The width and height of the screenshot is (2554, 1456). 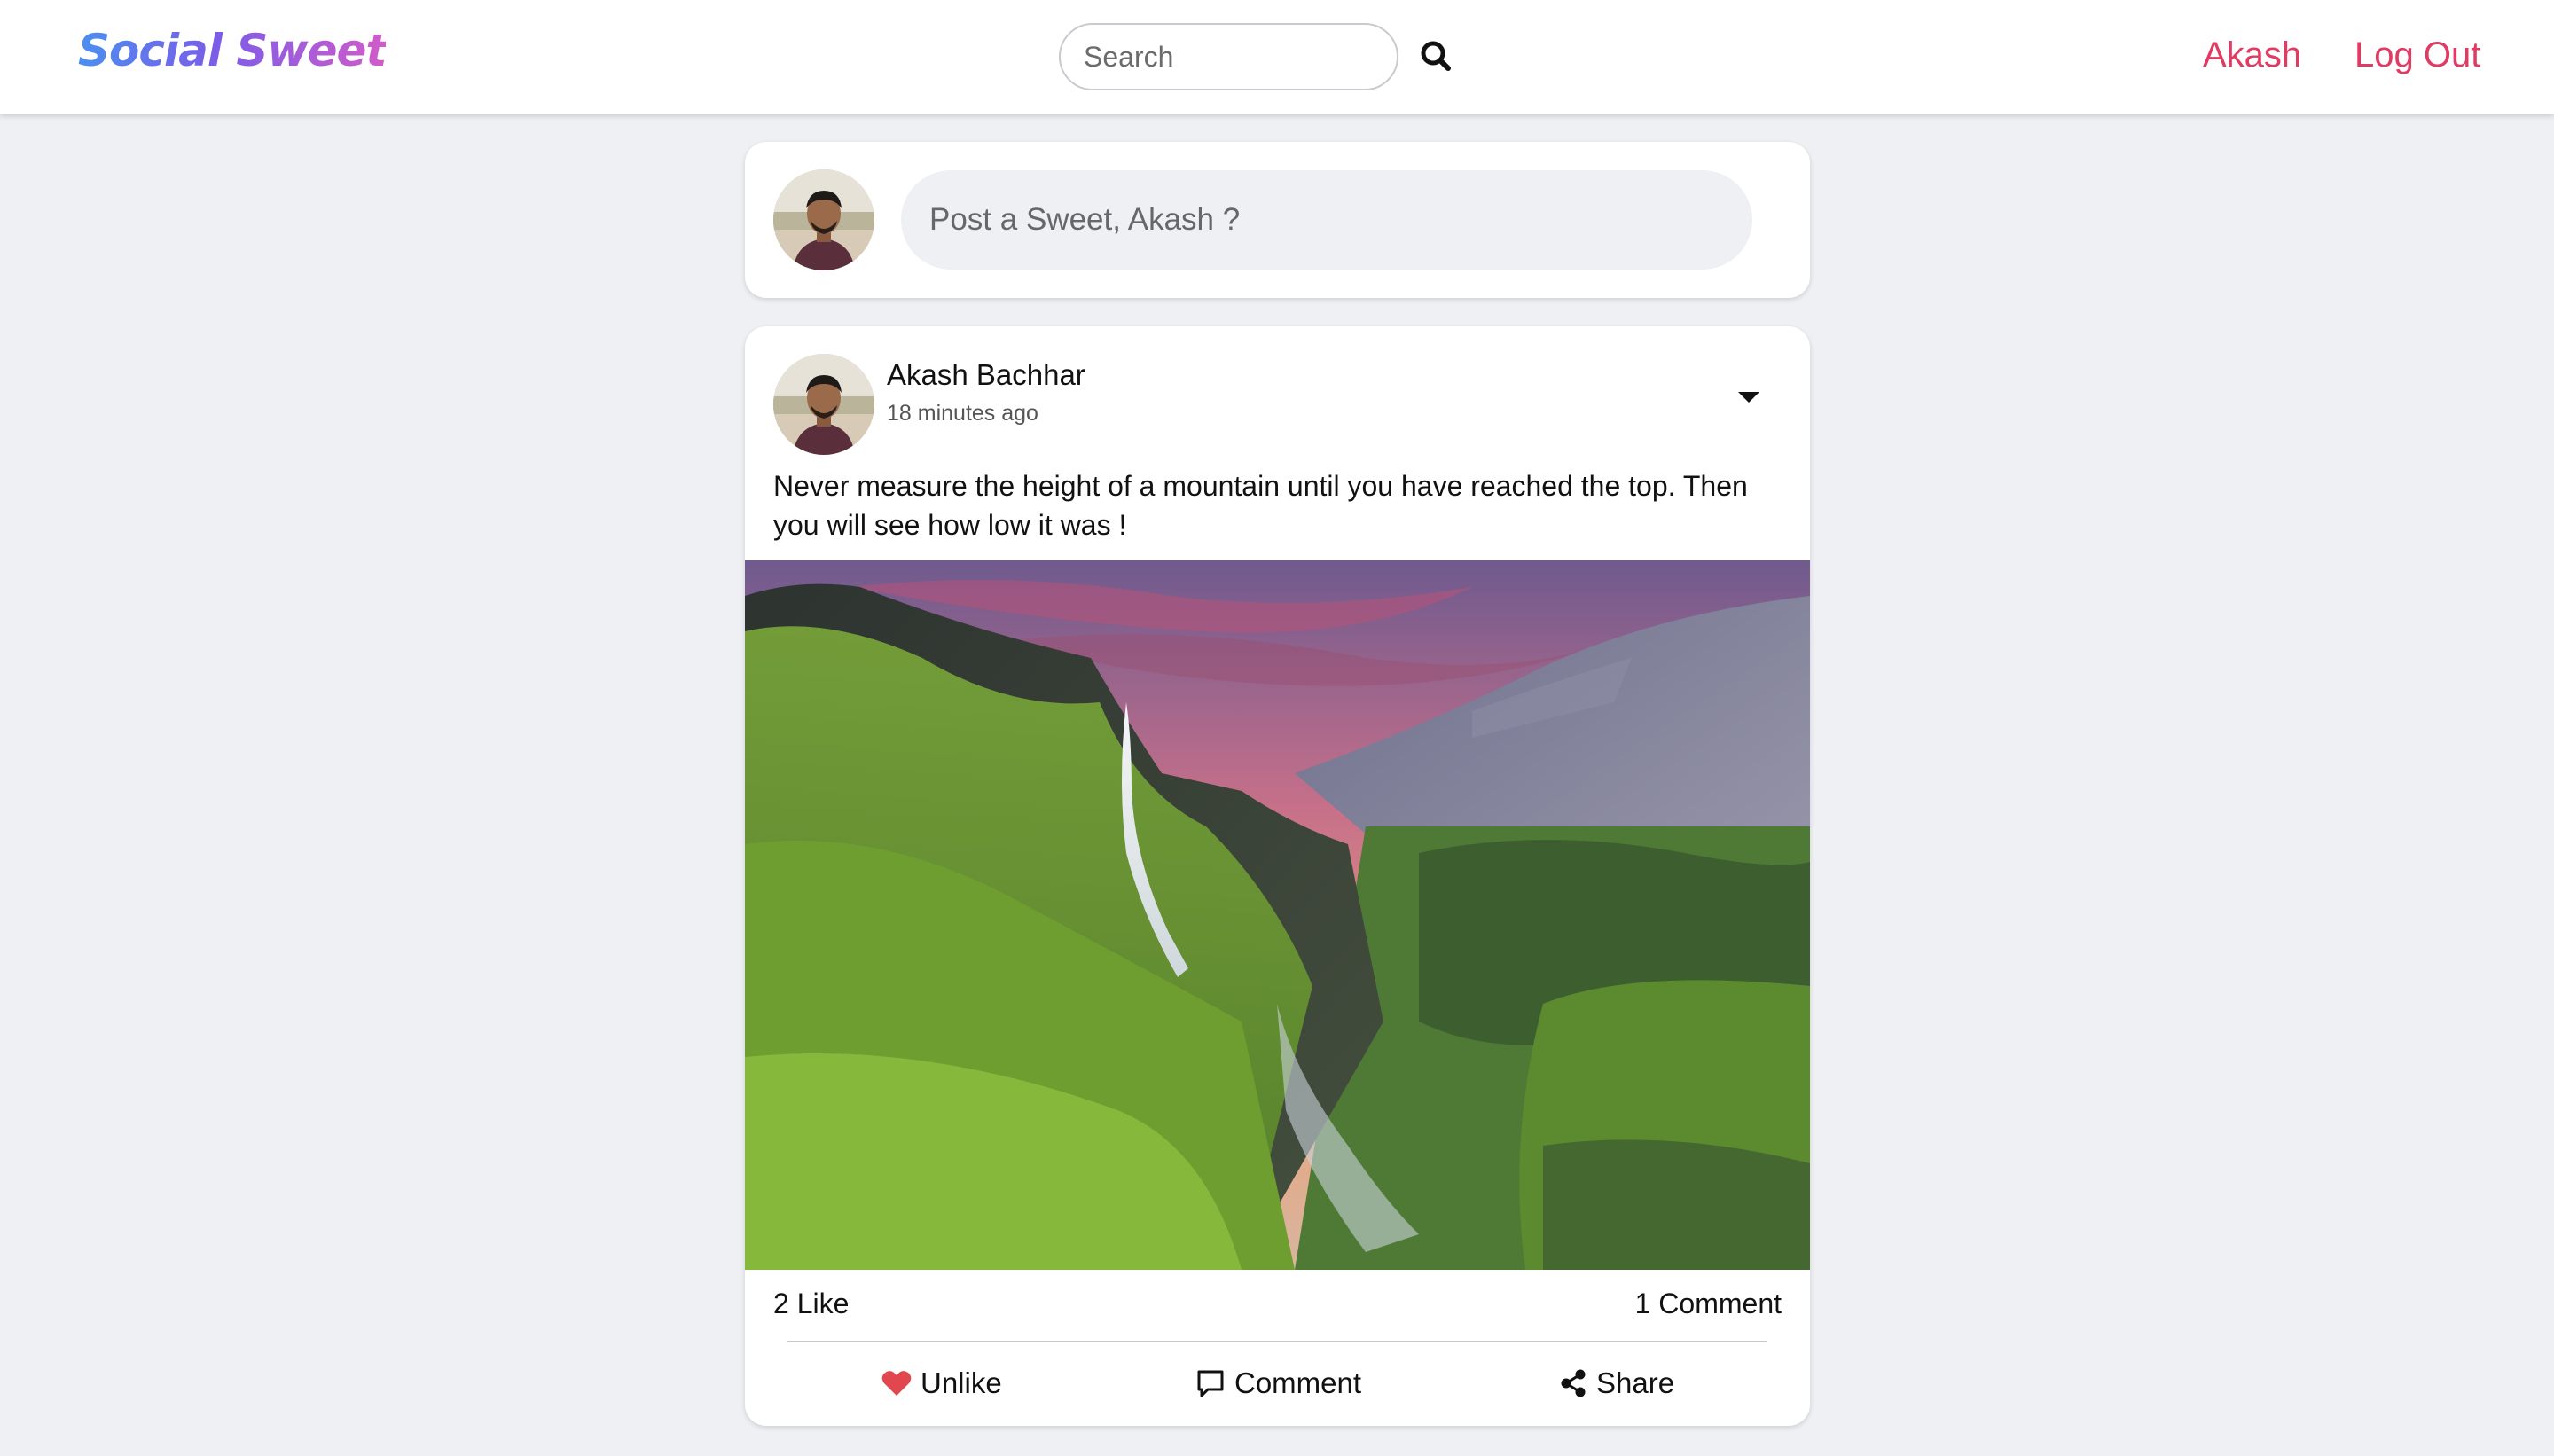 What do you see at coordinates (1326, 220) in the screenshot?
I see `composer-input: Post a Sweet, Akash ?` at bounding box center [1326, 220].